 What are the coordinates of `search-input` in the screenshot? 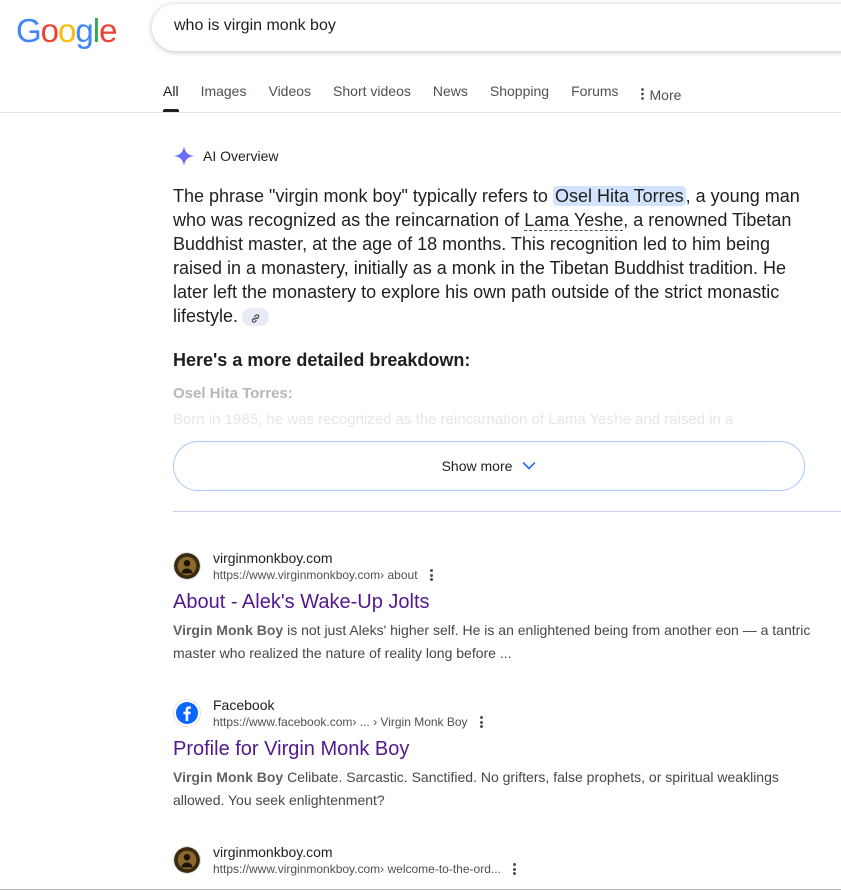 It's located at (474, 26).